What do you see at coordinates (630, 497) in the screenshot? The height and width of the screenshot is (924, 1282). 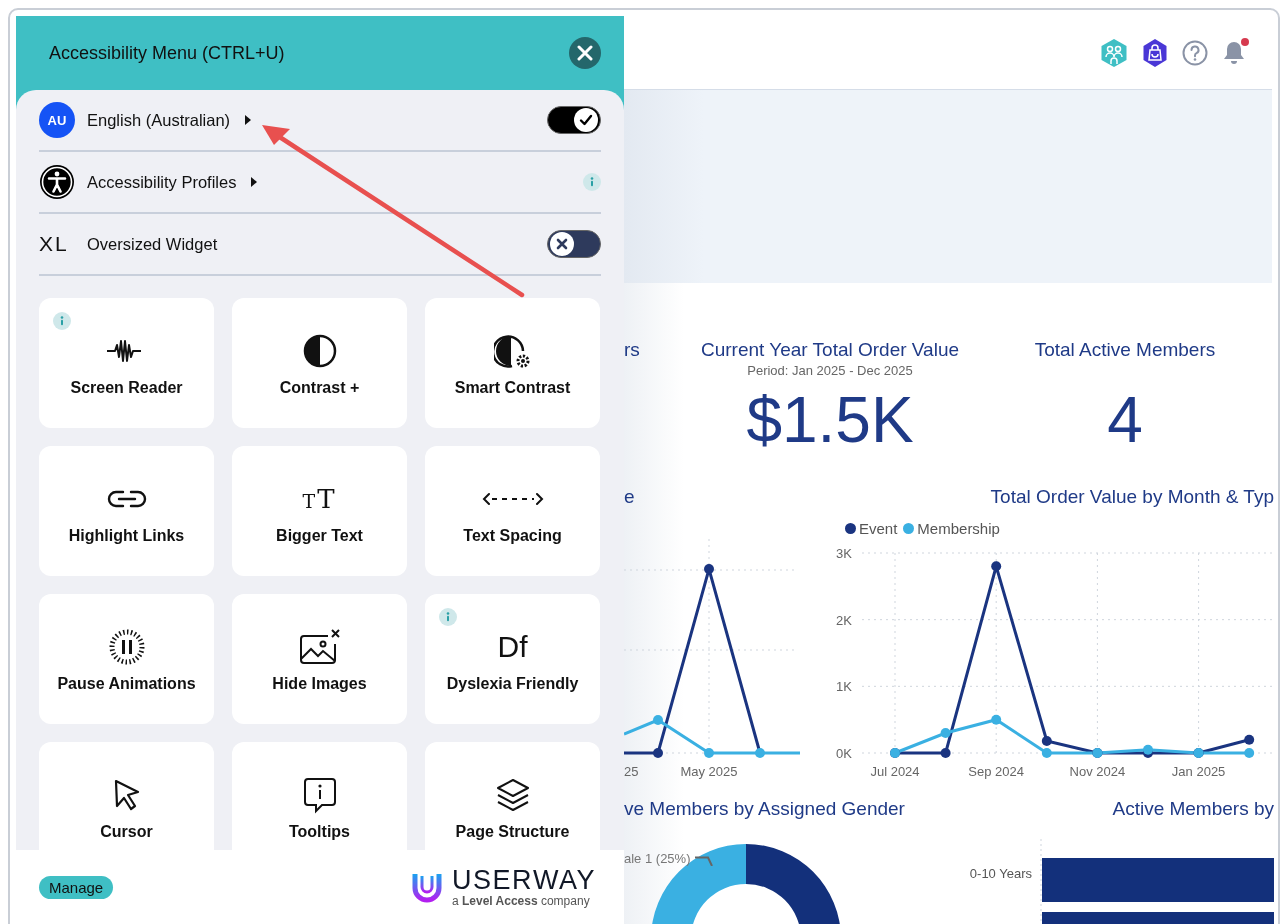 I see `chart-title: e` at bounding box center [630, 497].